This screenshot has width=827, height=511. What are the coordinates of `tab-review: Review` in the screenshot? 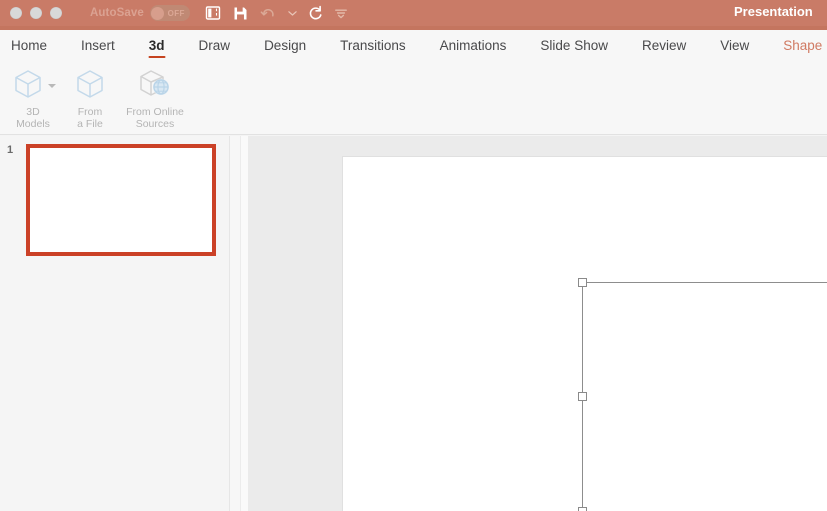 It's located at (664, 45).